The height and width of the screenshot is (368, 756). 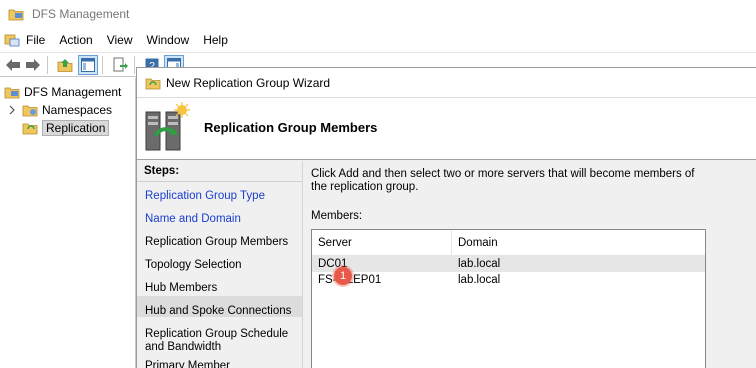 I want to click on up-folder-icon, so click(x=65, y=65).